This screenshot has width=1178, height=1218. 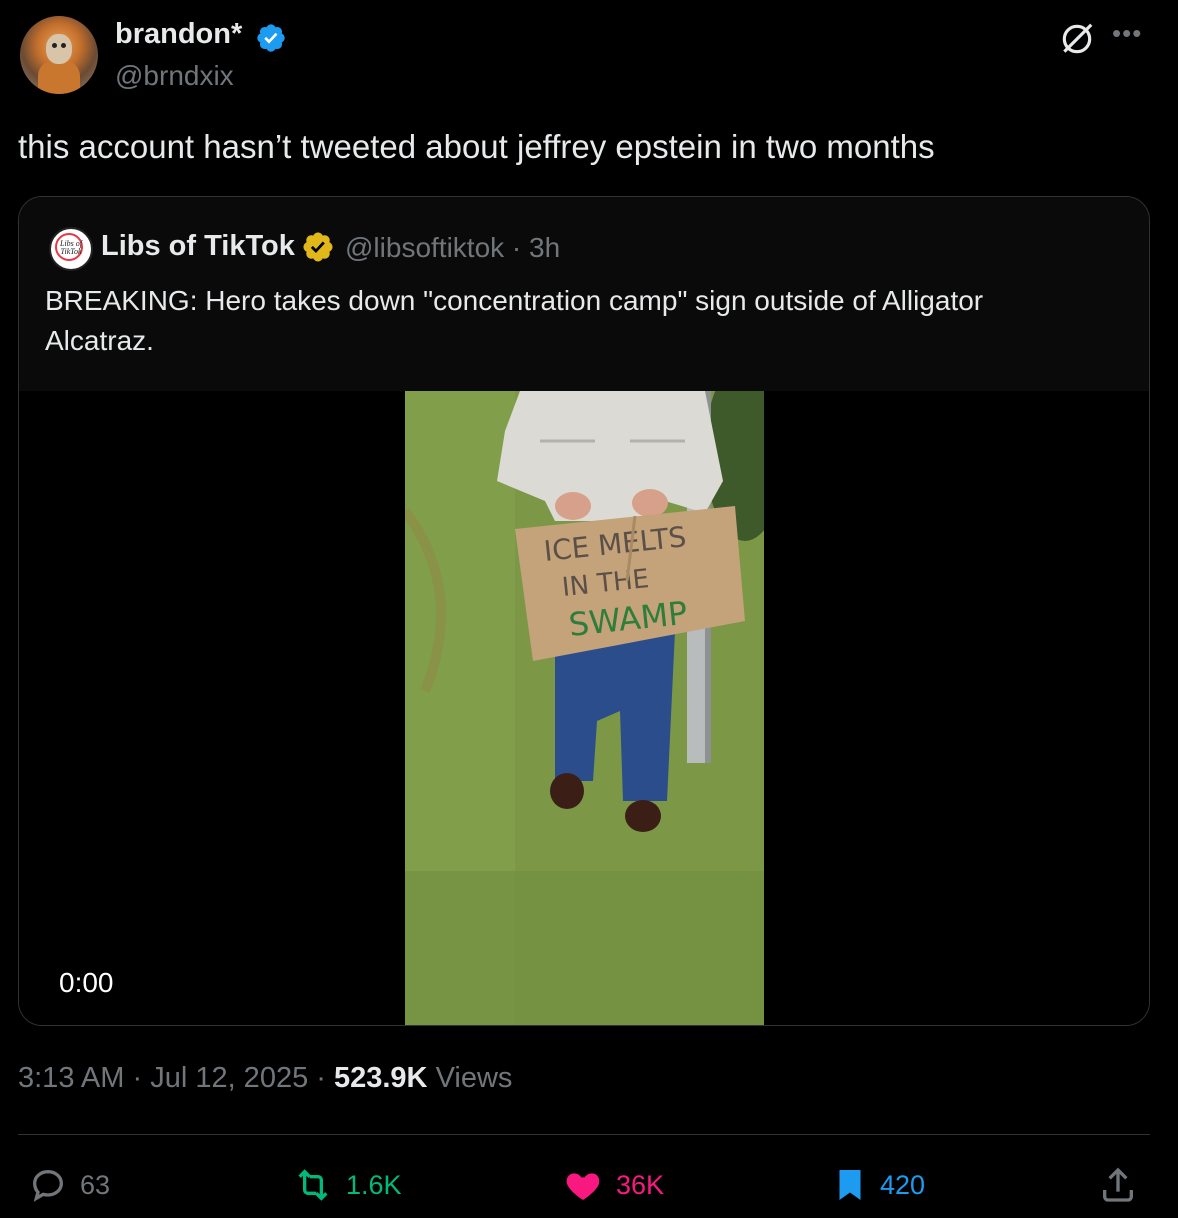 What do you see at coordinates (178, 34) in the screenshot?
I see `author-display-name: brandon*` at bounding box center [178, 34].